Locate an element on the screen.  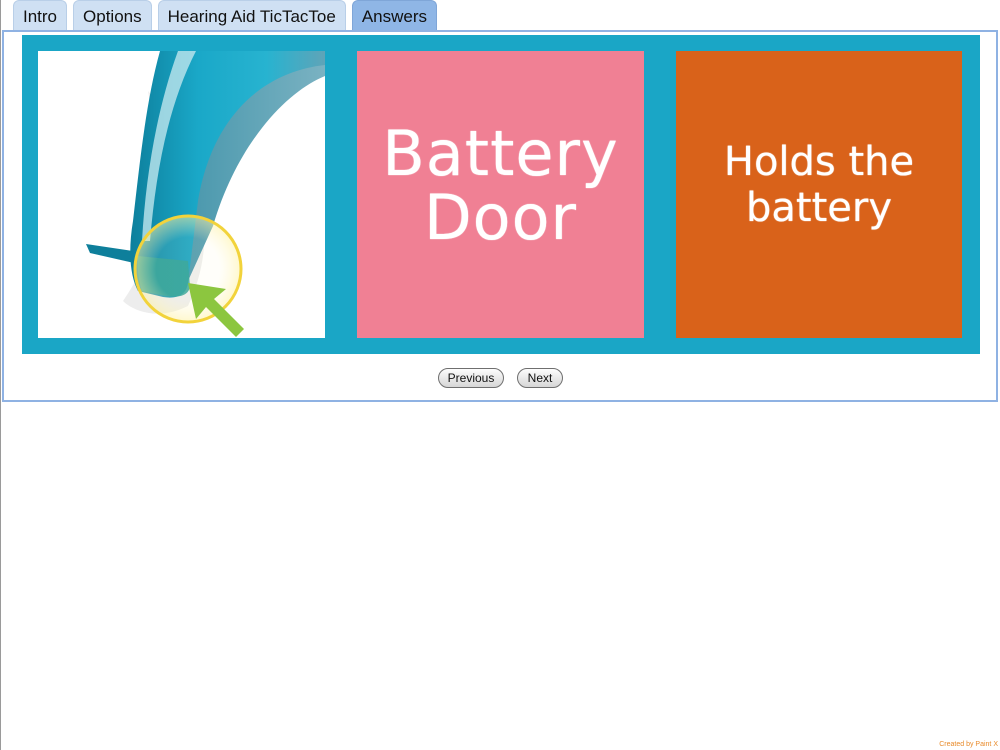
battery-door-illustration-icon is located at coordinates (205, 194).